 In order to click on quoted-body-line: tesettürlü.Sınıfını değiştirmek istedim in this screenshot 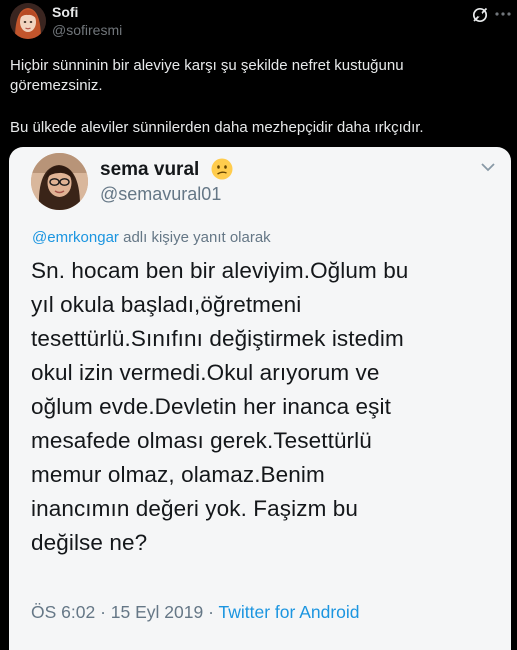, I will do `click(217, 338)`.